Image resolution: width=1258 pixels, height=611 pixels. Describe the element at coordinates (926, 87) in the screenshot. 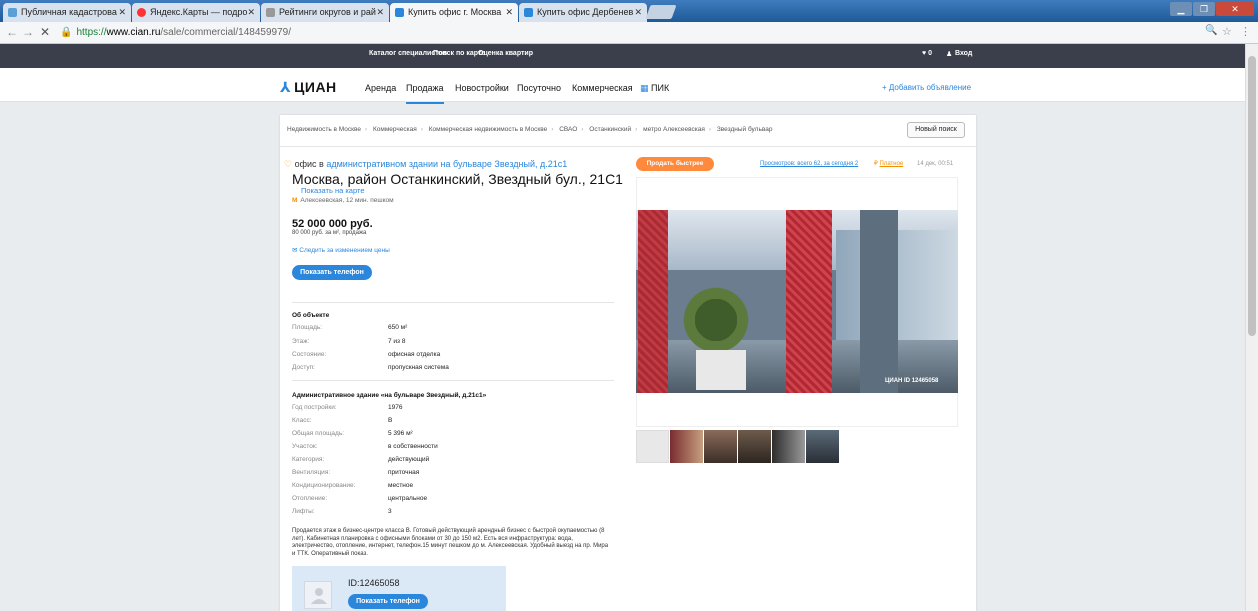

I see `add-ad-link: + Добавить объявление` at that location.